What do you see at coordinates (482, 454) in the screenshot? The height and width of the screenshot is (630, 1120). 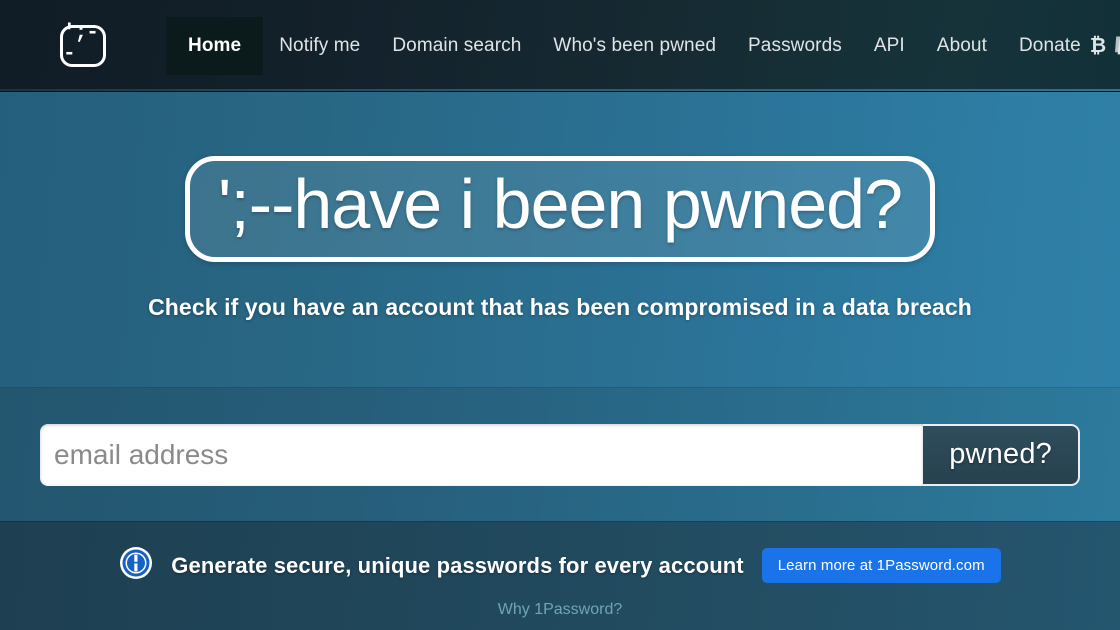 I see `email-search-input` at bounding box center [482, 454].